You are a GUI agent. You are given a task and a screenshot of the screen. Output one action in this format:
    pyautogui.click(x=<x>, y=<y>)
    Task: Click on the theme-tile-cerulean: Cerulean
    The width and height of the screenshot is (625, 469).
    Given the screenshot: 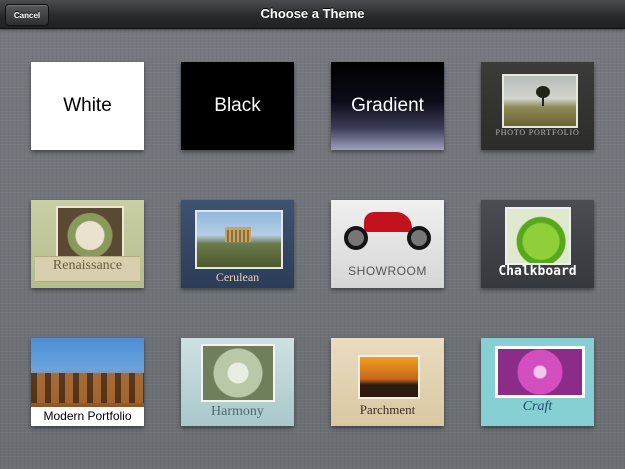 What is the action you would take?
    pyautogui.click(x=237, y=244)
    